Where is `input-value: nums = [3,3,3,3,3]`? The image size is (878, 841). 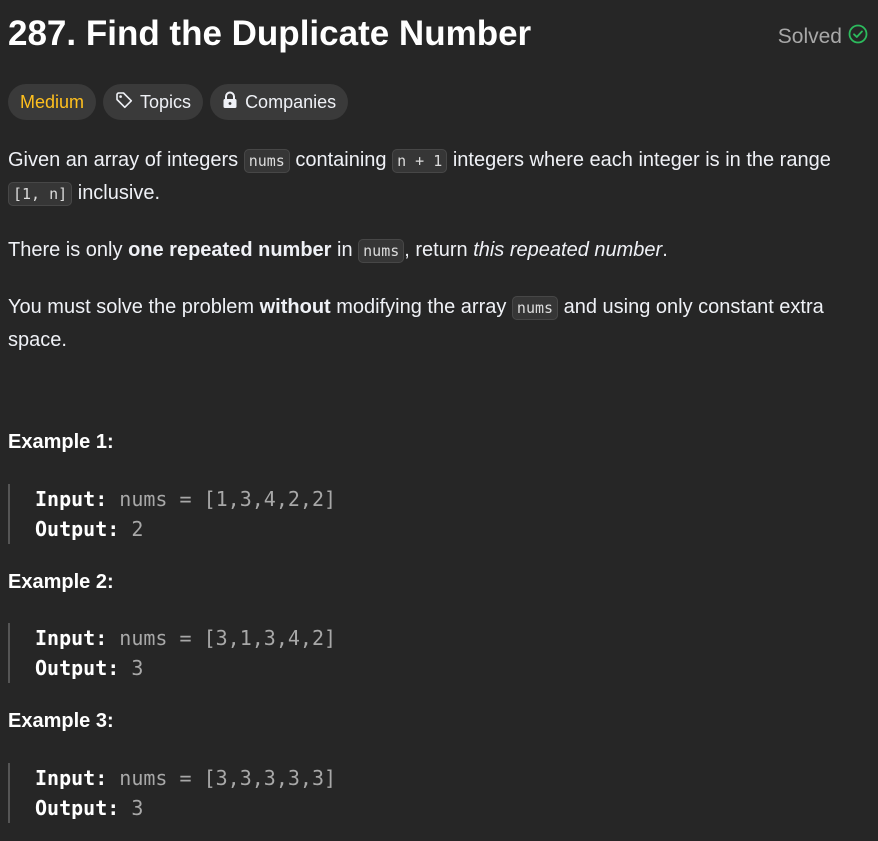
input-value: nums = [3,3,3,3,3] is located at coordinates (228, 778).